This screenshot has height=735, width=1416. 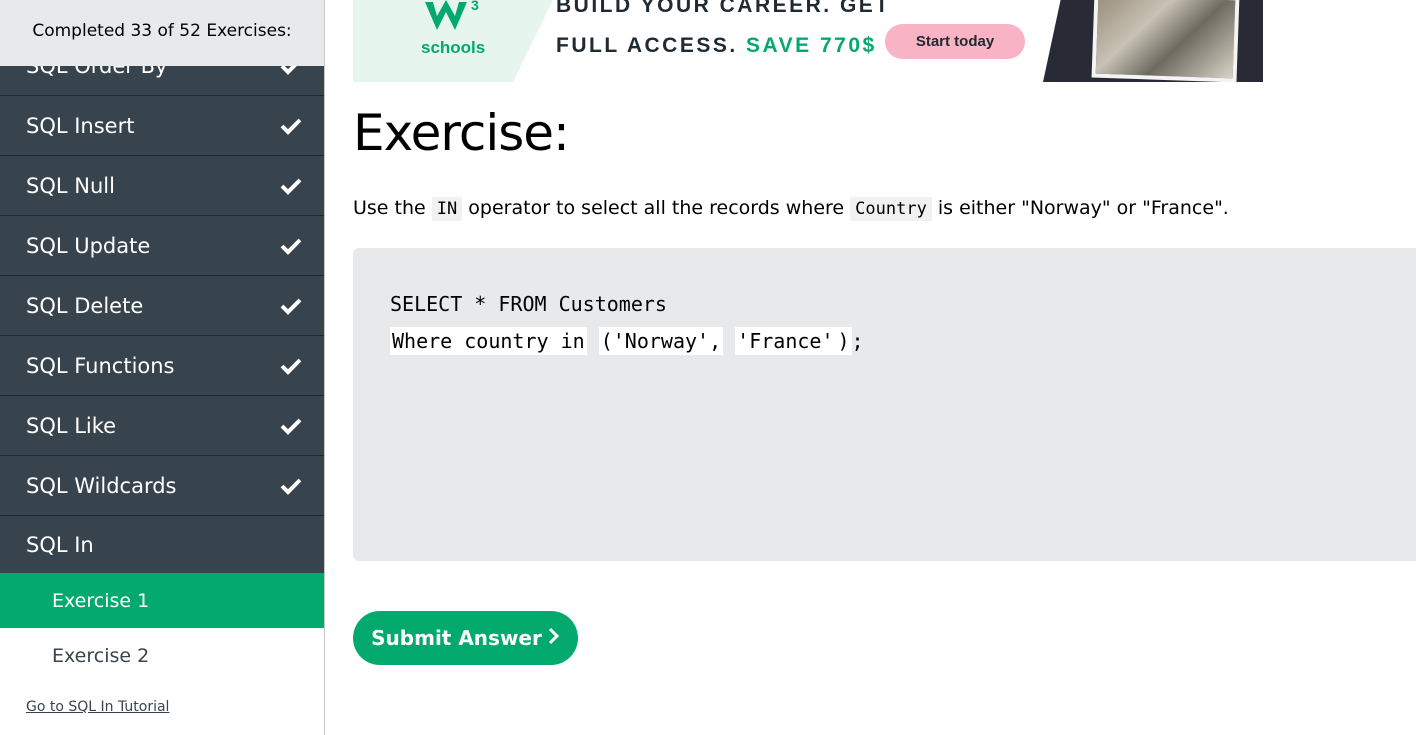 What do you see at coordinates (162, 126) in the screenshot?
I see `sidebar-item-sql-insert: SQL Insert` at bounding box center [162, 126].